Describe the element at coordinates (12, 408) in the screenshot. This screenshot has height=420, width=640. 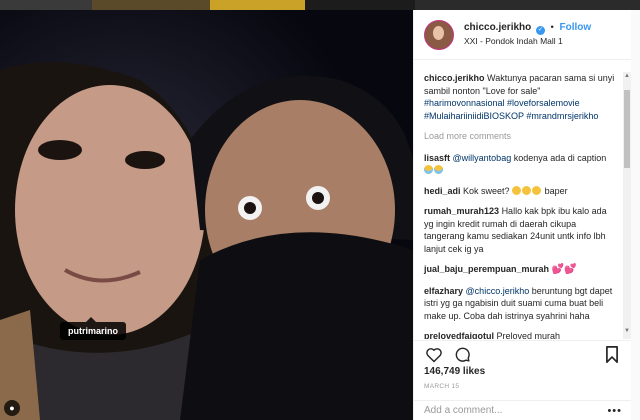
I see `user-tag-icon: ●` at that location.